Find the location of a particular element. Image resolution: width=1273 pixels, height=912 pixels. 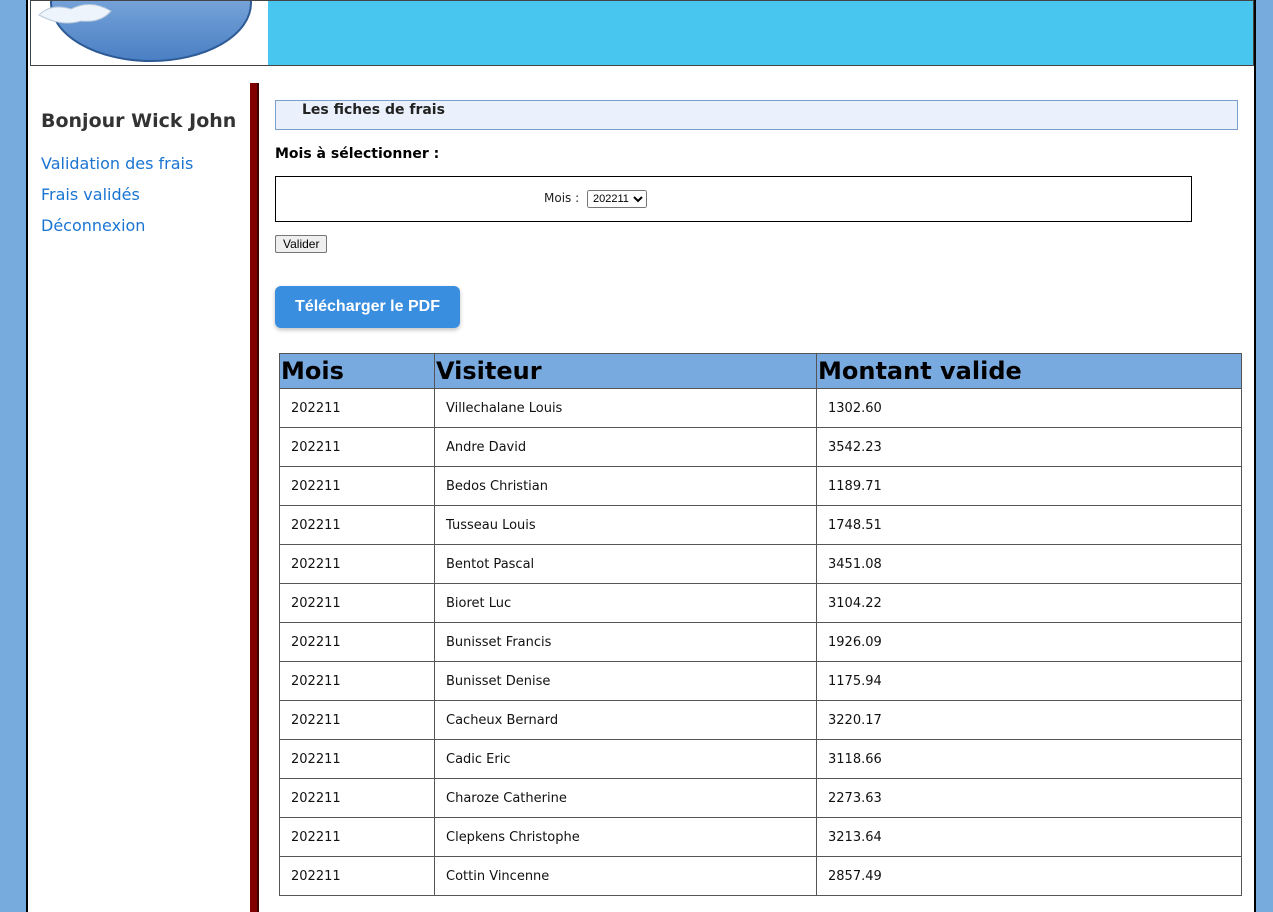

table-row: 202211 Villechalane Louis 1302.60 is located at coordinates (760, 408).